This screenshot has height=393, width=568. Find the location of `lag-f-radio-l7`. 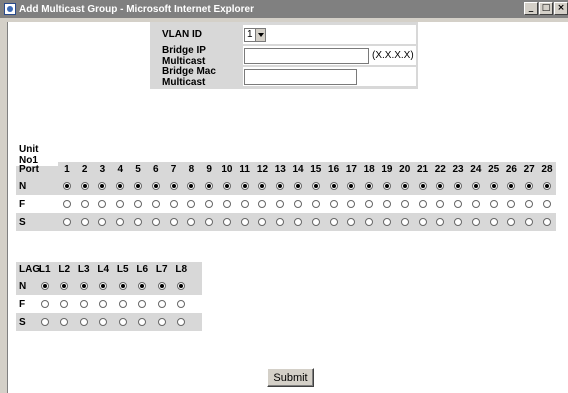

lag-f-radio-l7 is located at coordinates (161, 303).